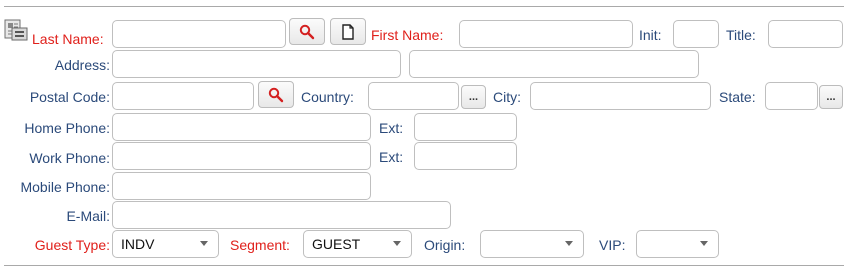 The width and height of the screenshot is (853, 270). I want to click on home-phone-input, so click(241, 127).